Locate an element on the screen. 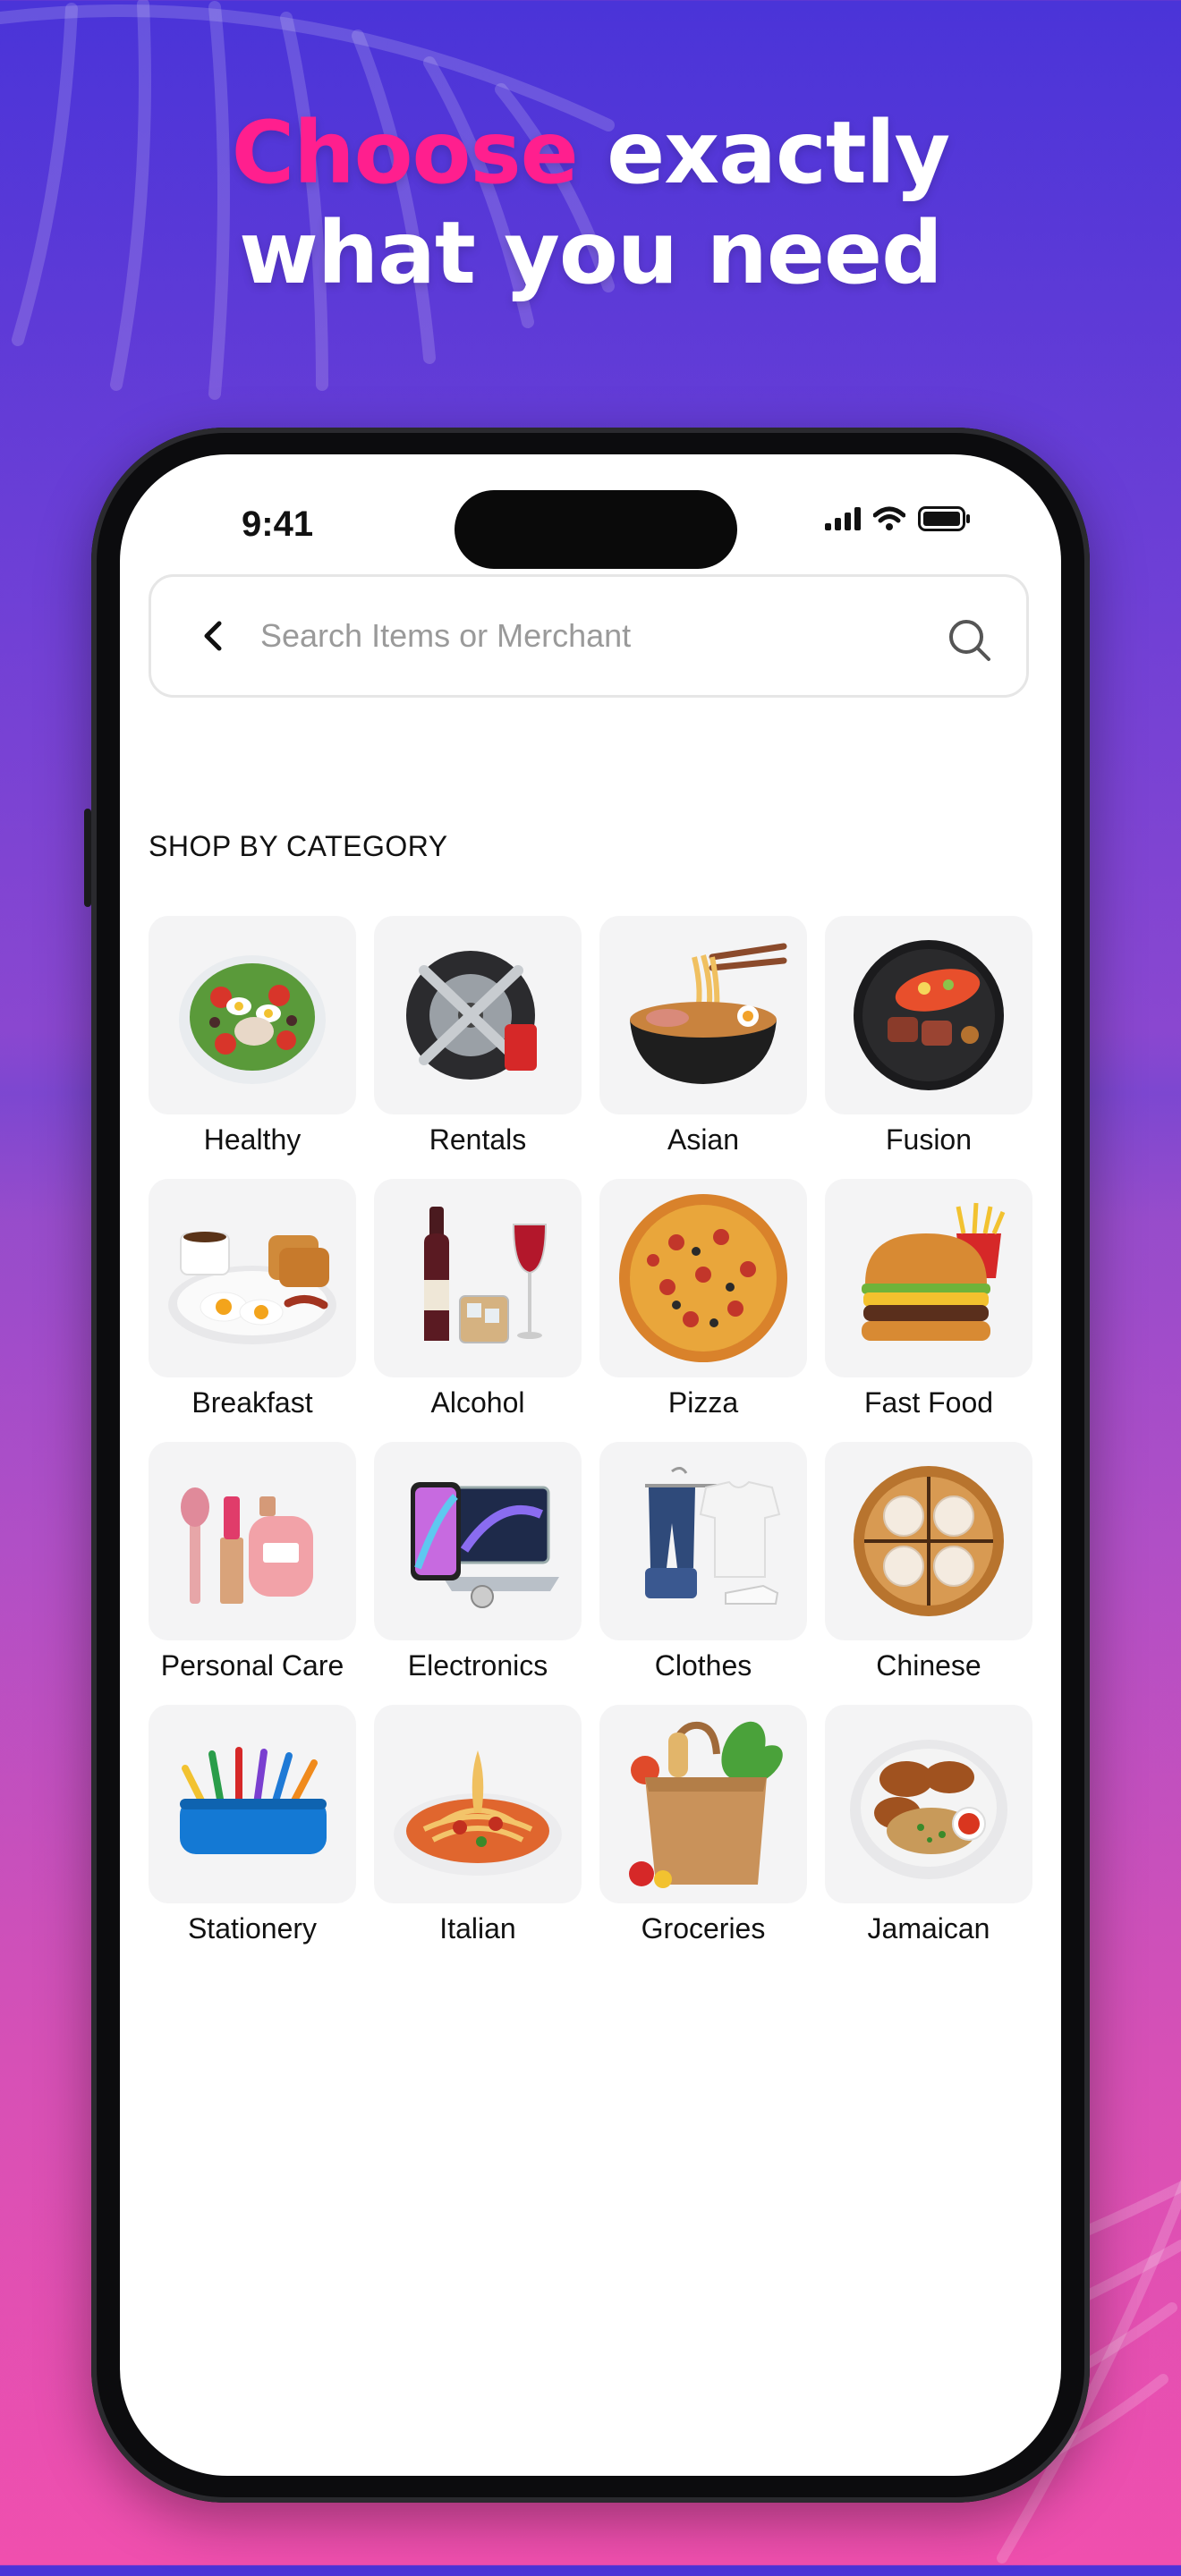  spaghetti-icon is located at coordinates (478, 1813).